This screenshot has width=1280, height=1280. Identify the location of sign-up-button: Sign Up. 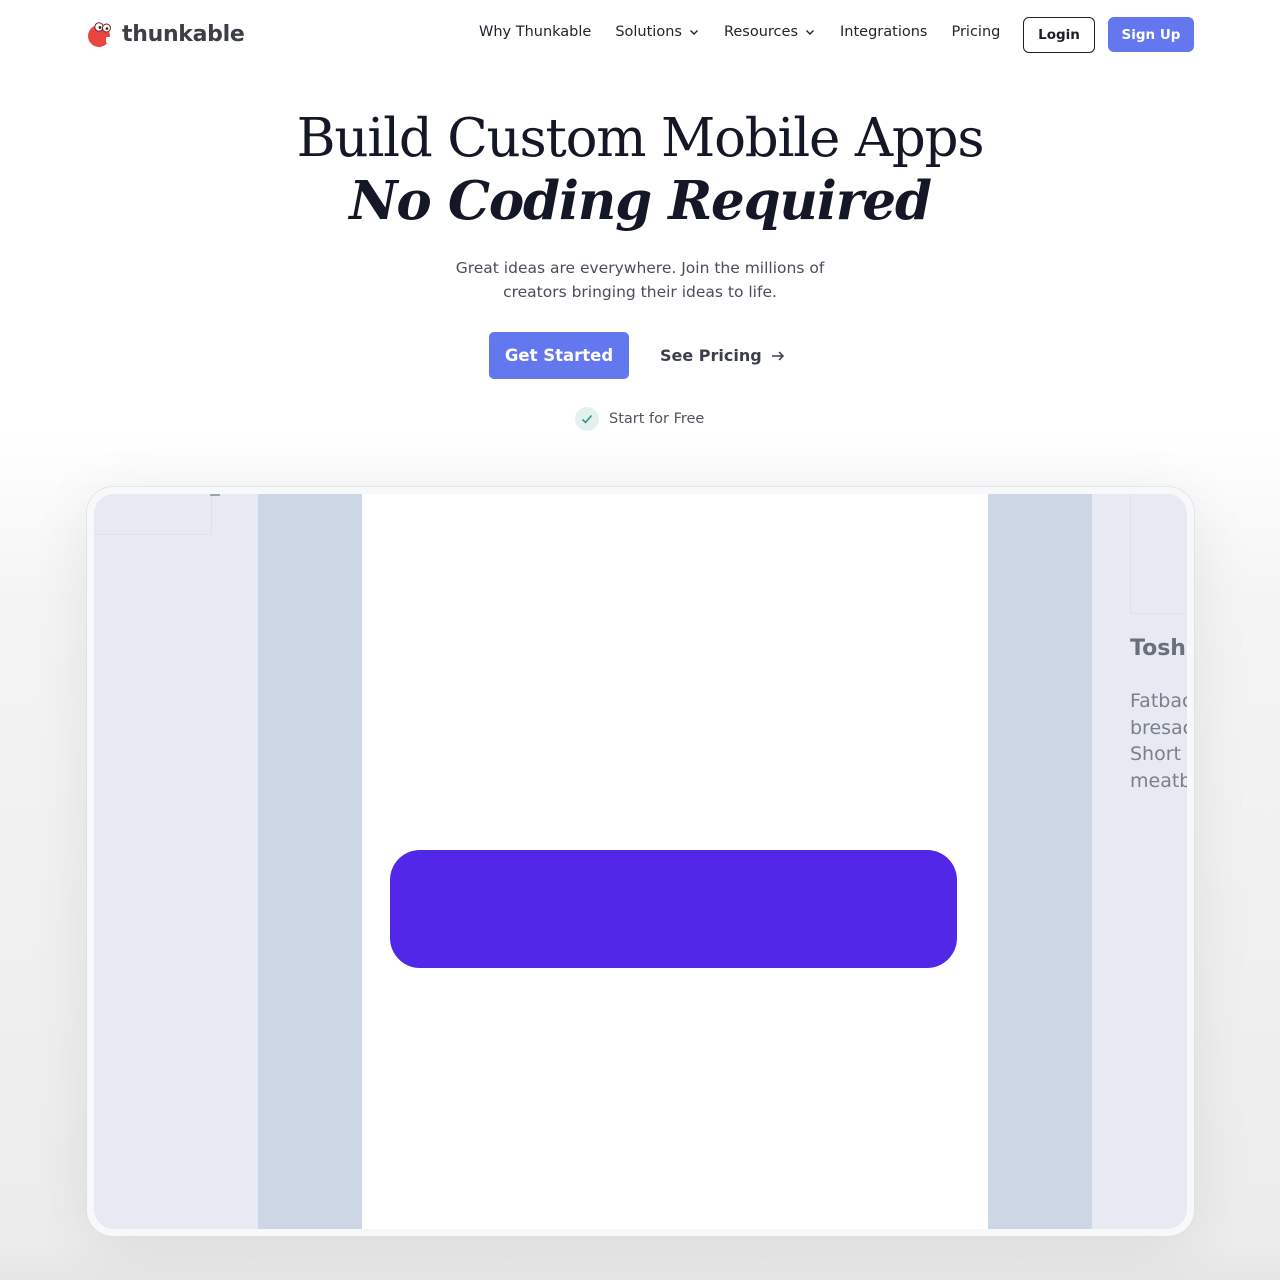
(1151, 34).